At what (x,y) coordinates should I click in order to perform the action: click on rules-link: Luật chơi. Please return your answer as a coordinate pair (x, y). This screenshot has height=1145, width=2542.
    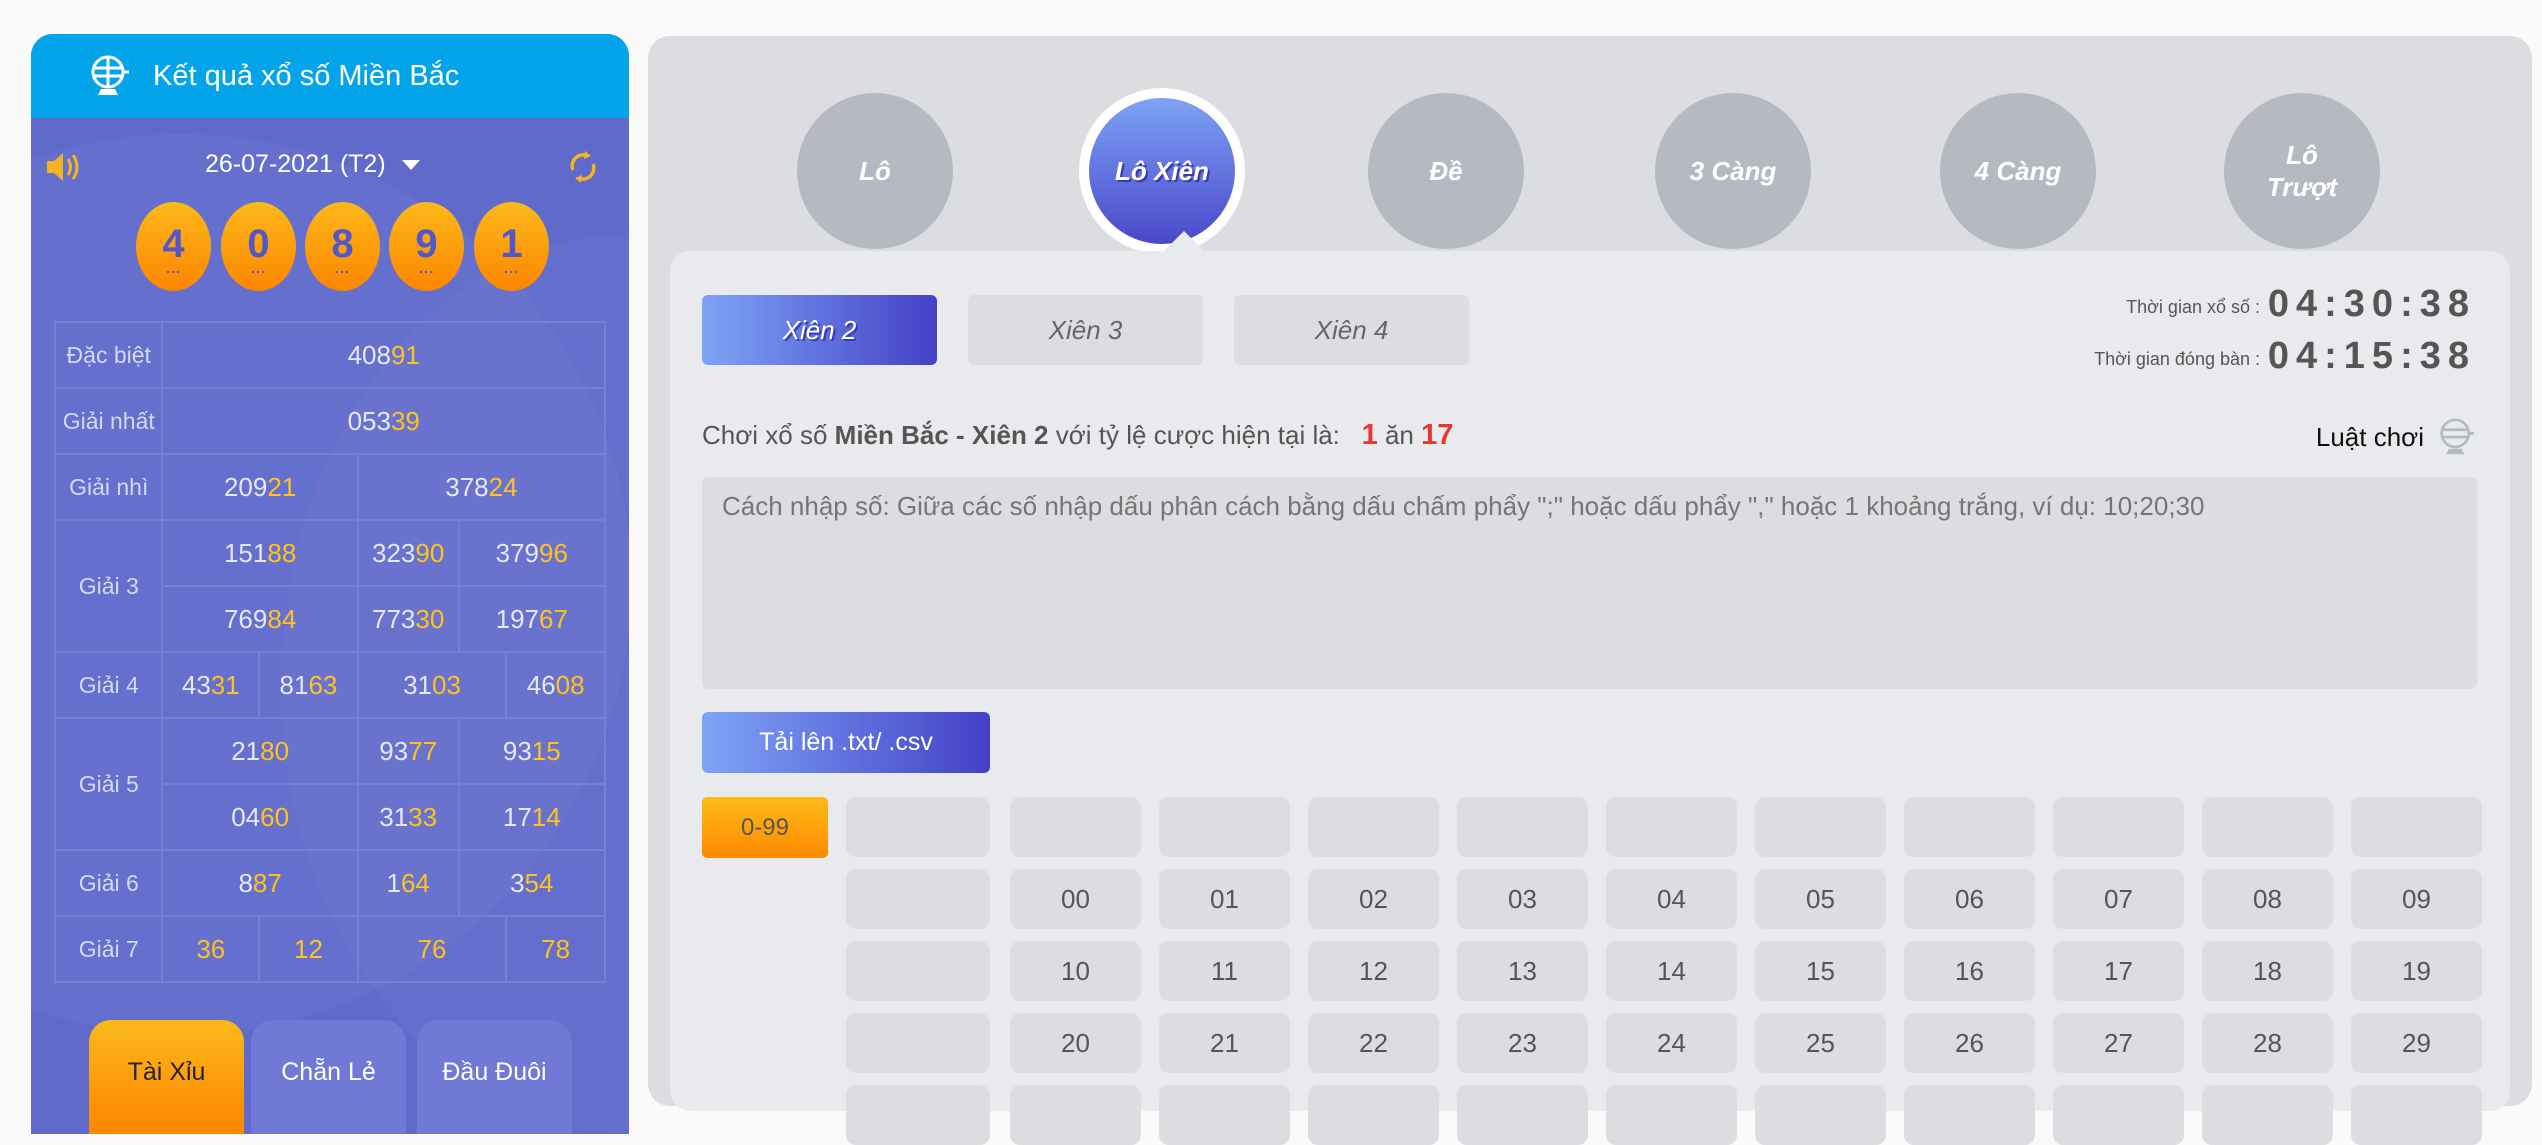
    Looking at the image, I should click on (2396, 437).